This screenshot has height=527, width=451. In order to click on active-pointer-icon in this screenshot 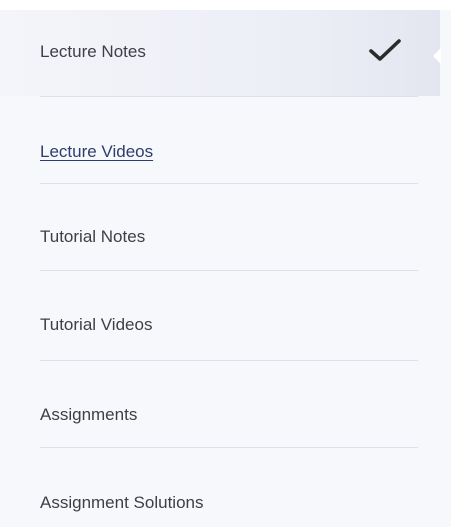, I will do `click(437, 56)`.